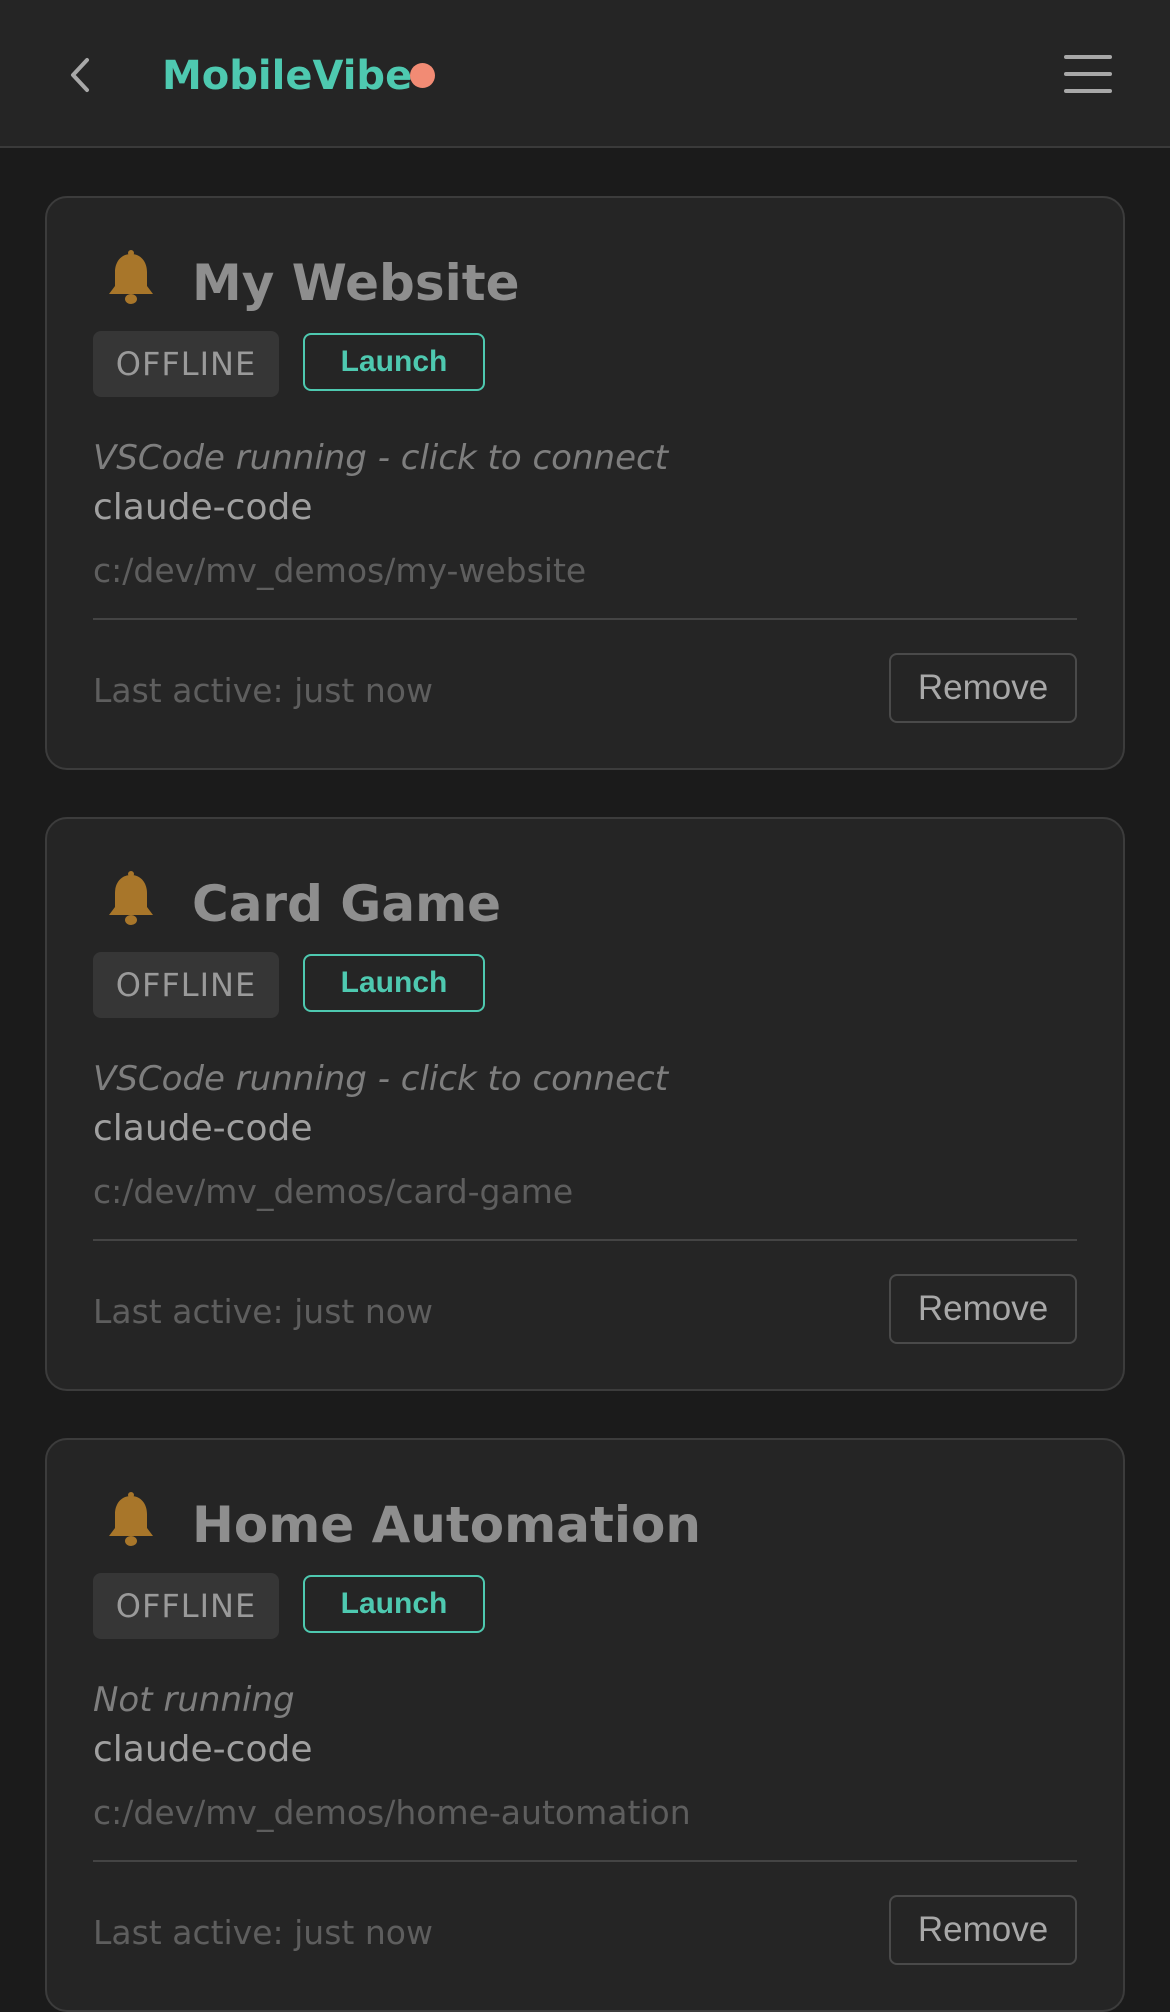  Describe the element at coordinates (356, 283) in the screenshot. I see `project-name: My Website` at that location.